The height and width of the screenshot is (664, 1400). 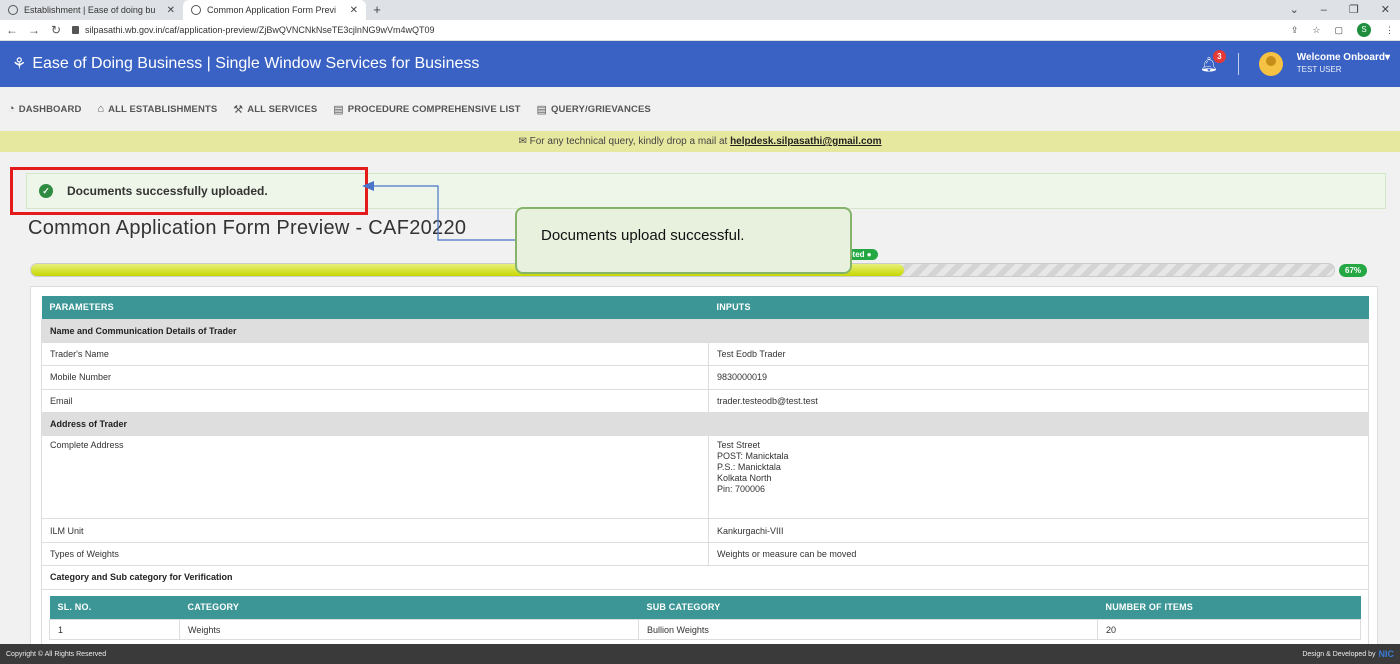 I want to click on address-line: Pin: 700006, so click(x=741, y=489).